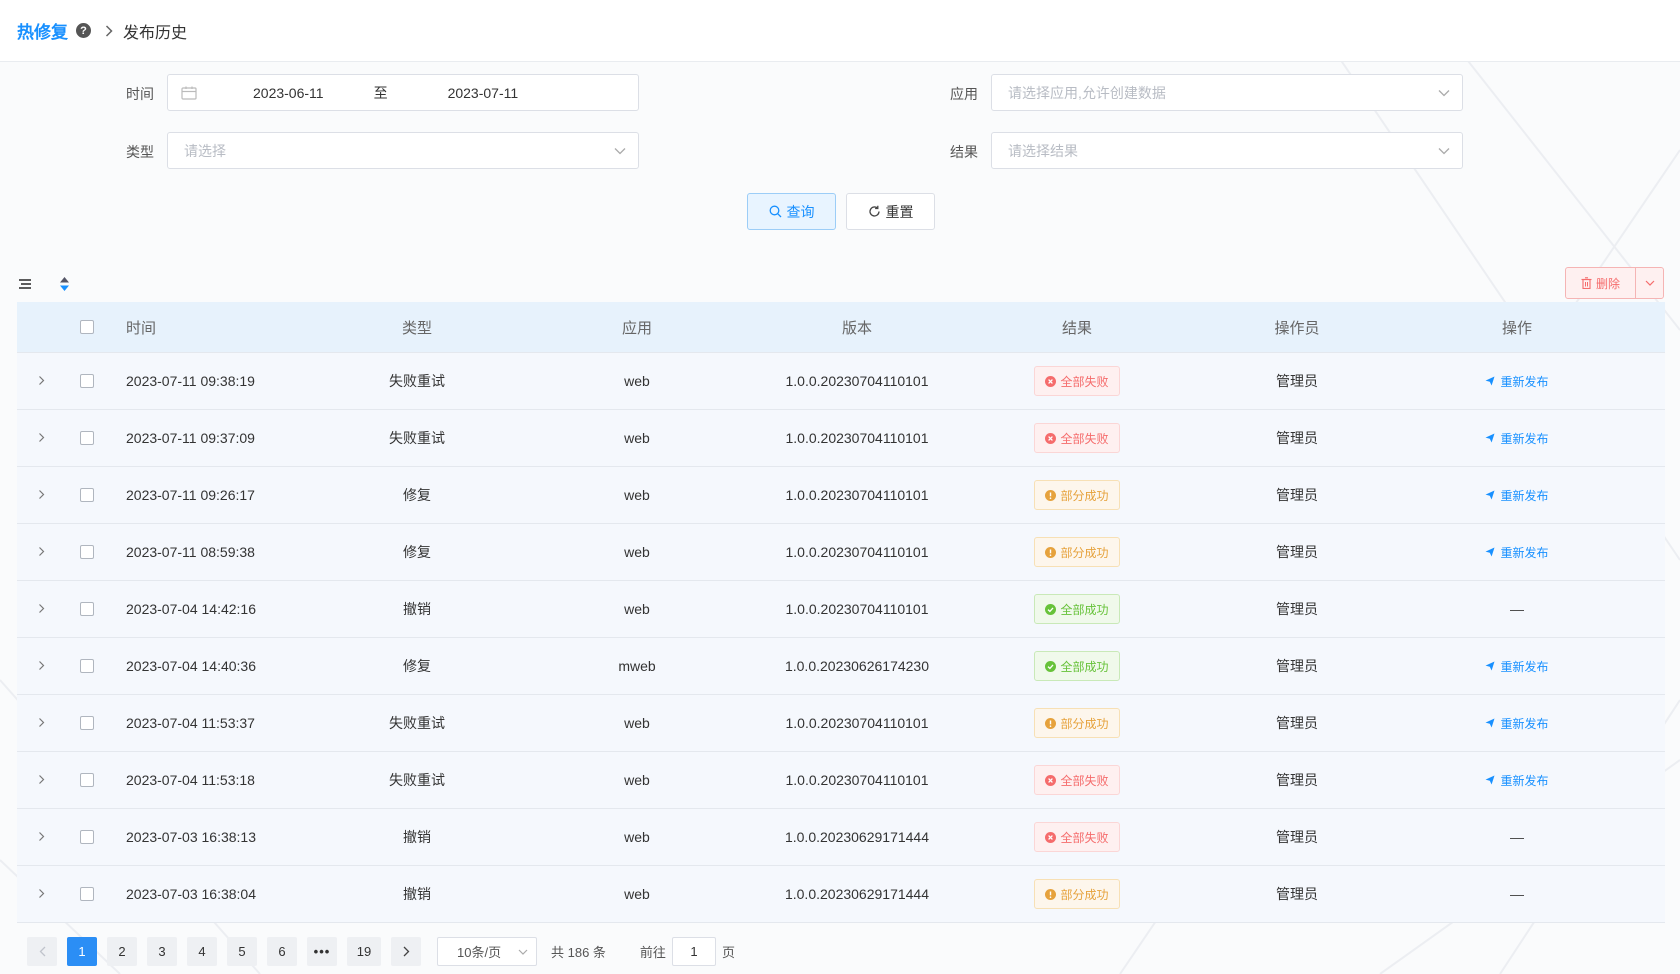 This screenshot has height=974, width=1680. I want to click on app-select-placeholder: 请选择应用,允许创建数据, so click(1087, 92).